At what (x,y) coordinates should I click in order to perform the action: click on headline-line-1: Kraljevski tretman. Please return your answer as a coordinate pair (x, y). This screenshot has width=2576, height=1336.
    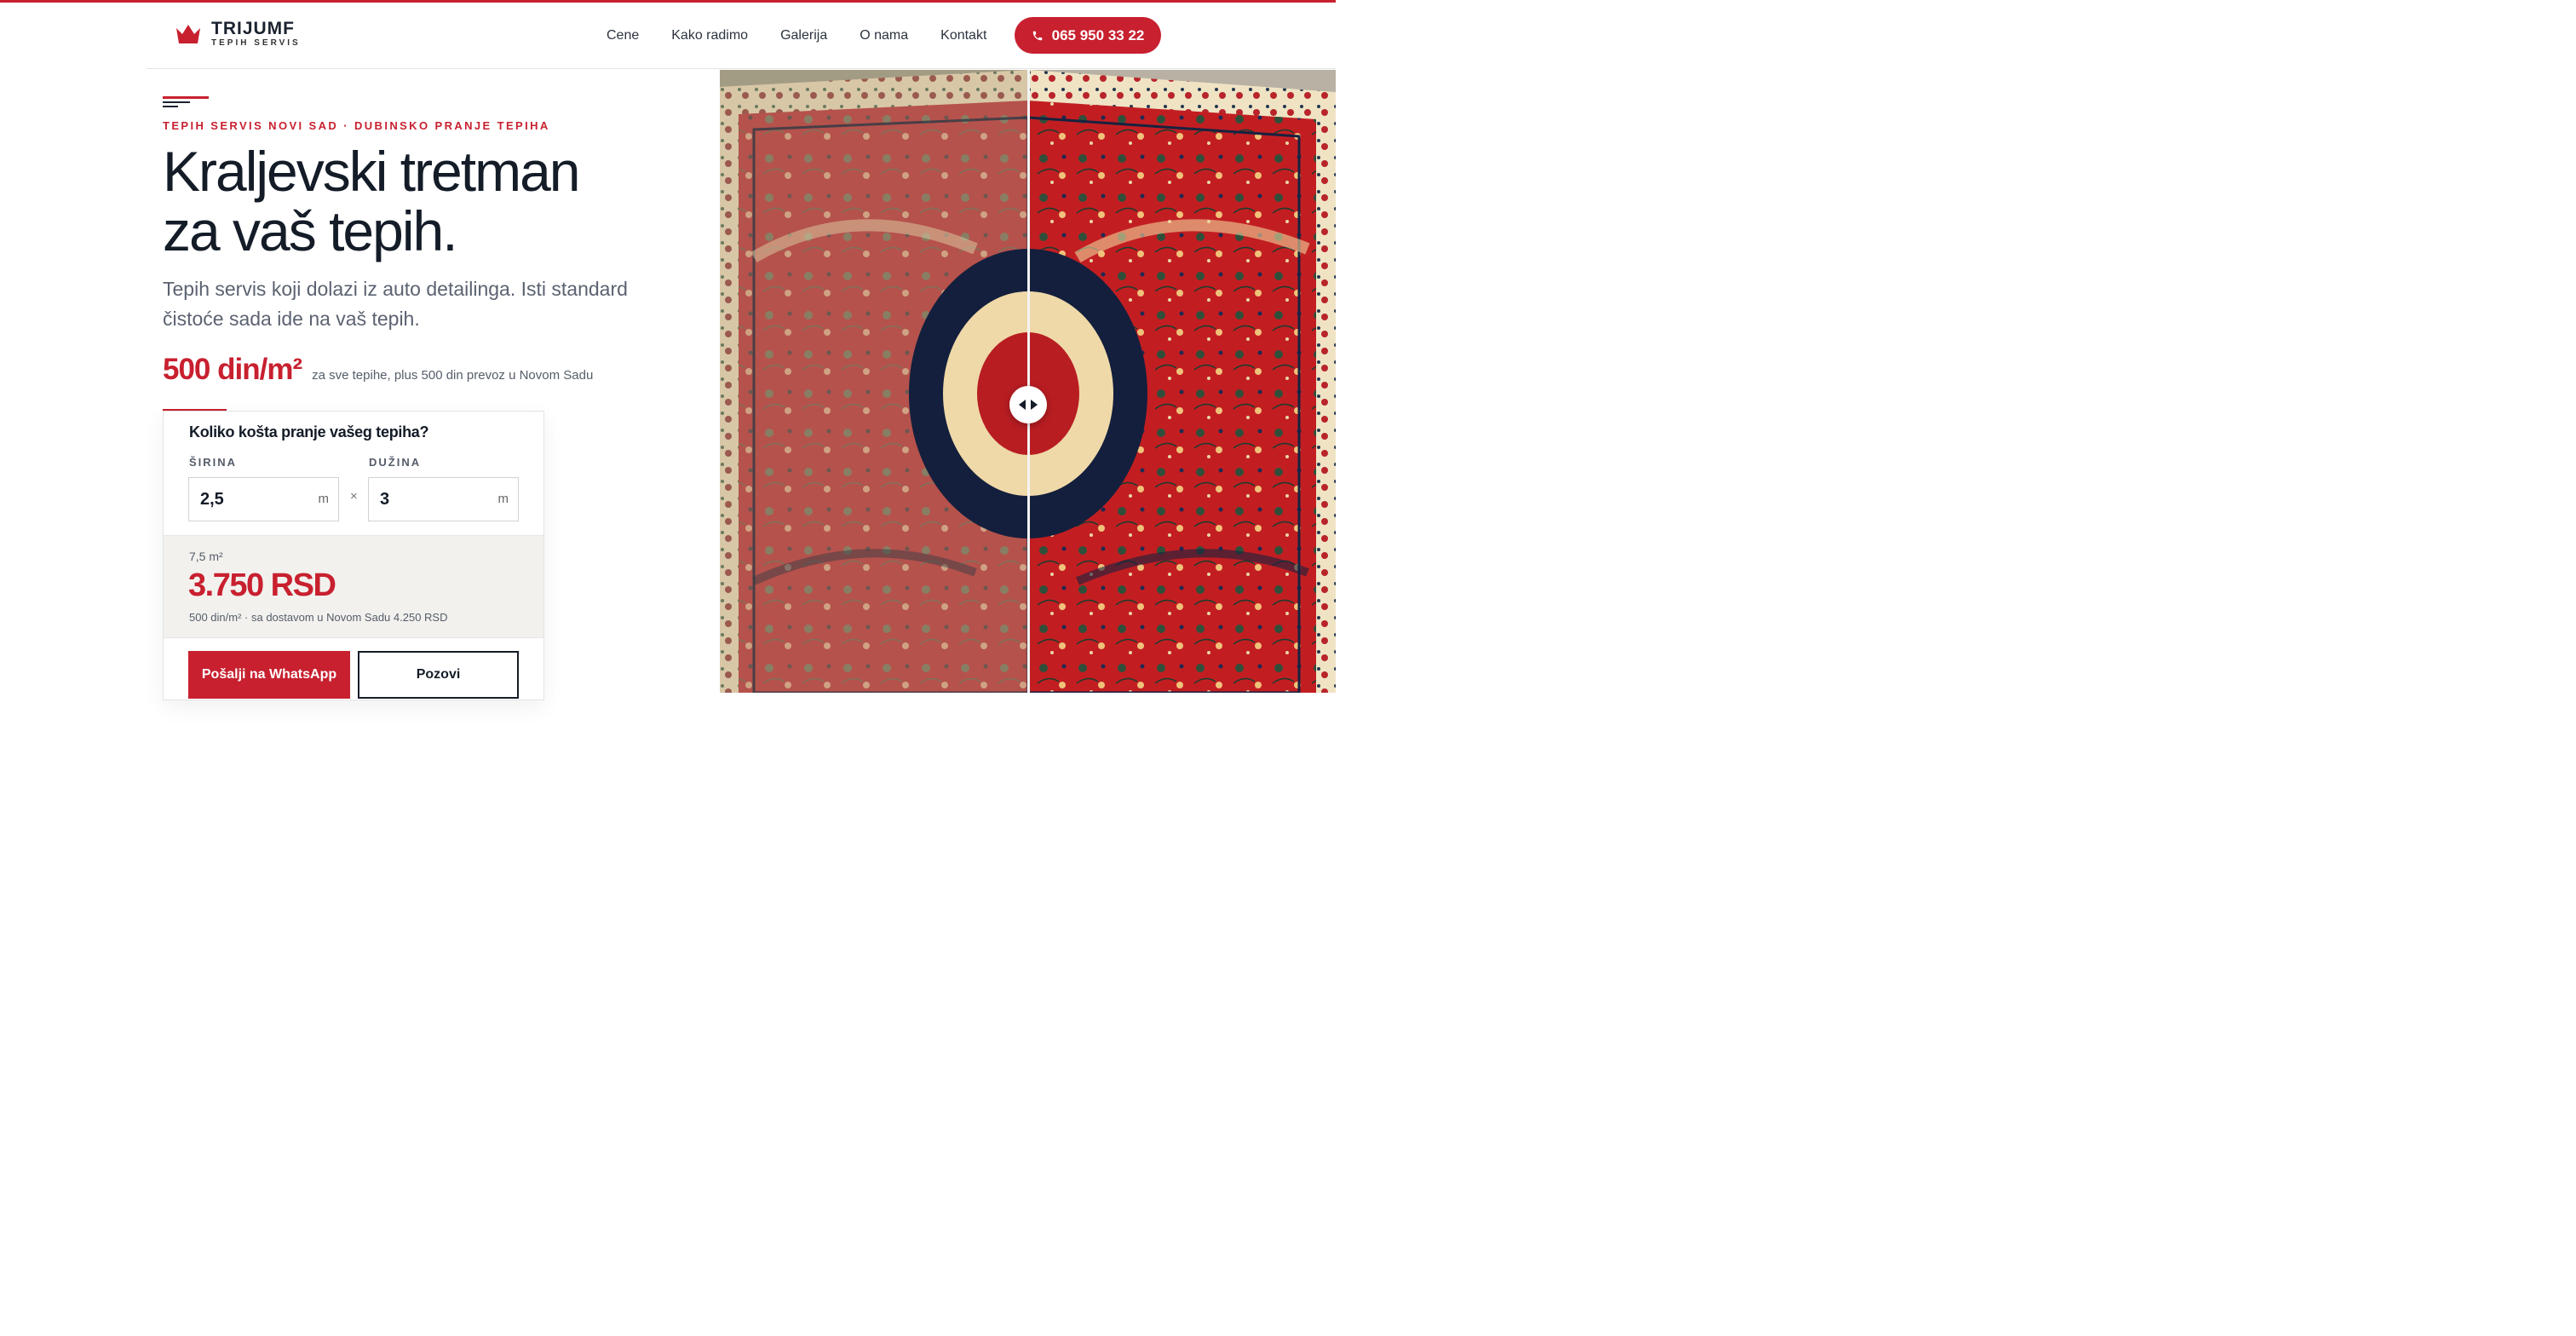
    Looking at the image, I should click on (372, 171).